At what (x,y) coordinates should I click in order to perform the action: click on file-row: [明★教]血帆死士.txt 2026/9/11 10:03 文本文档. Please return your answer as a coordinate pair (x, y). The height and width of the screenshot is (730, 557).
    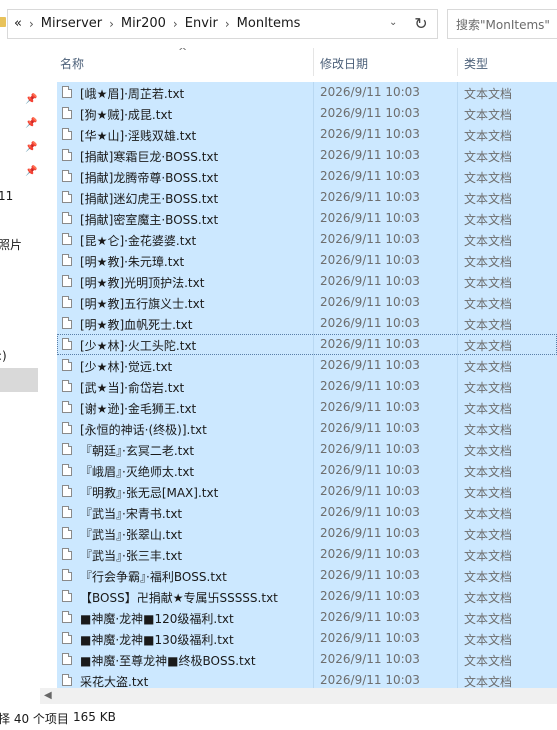
    Looking at the image, I should click on (307, 323).